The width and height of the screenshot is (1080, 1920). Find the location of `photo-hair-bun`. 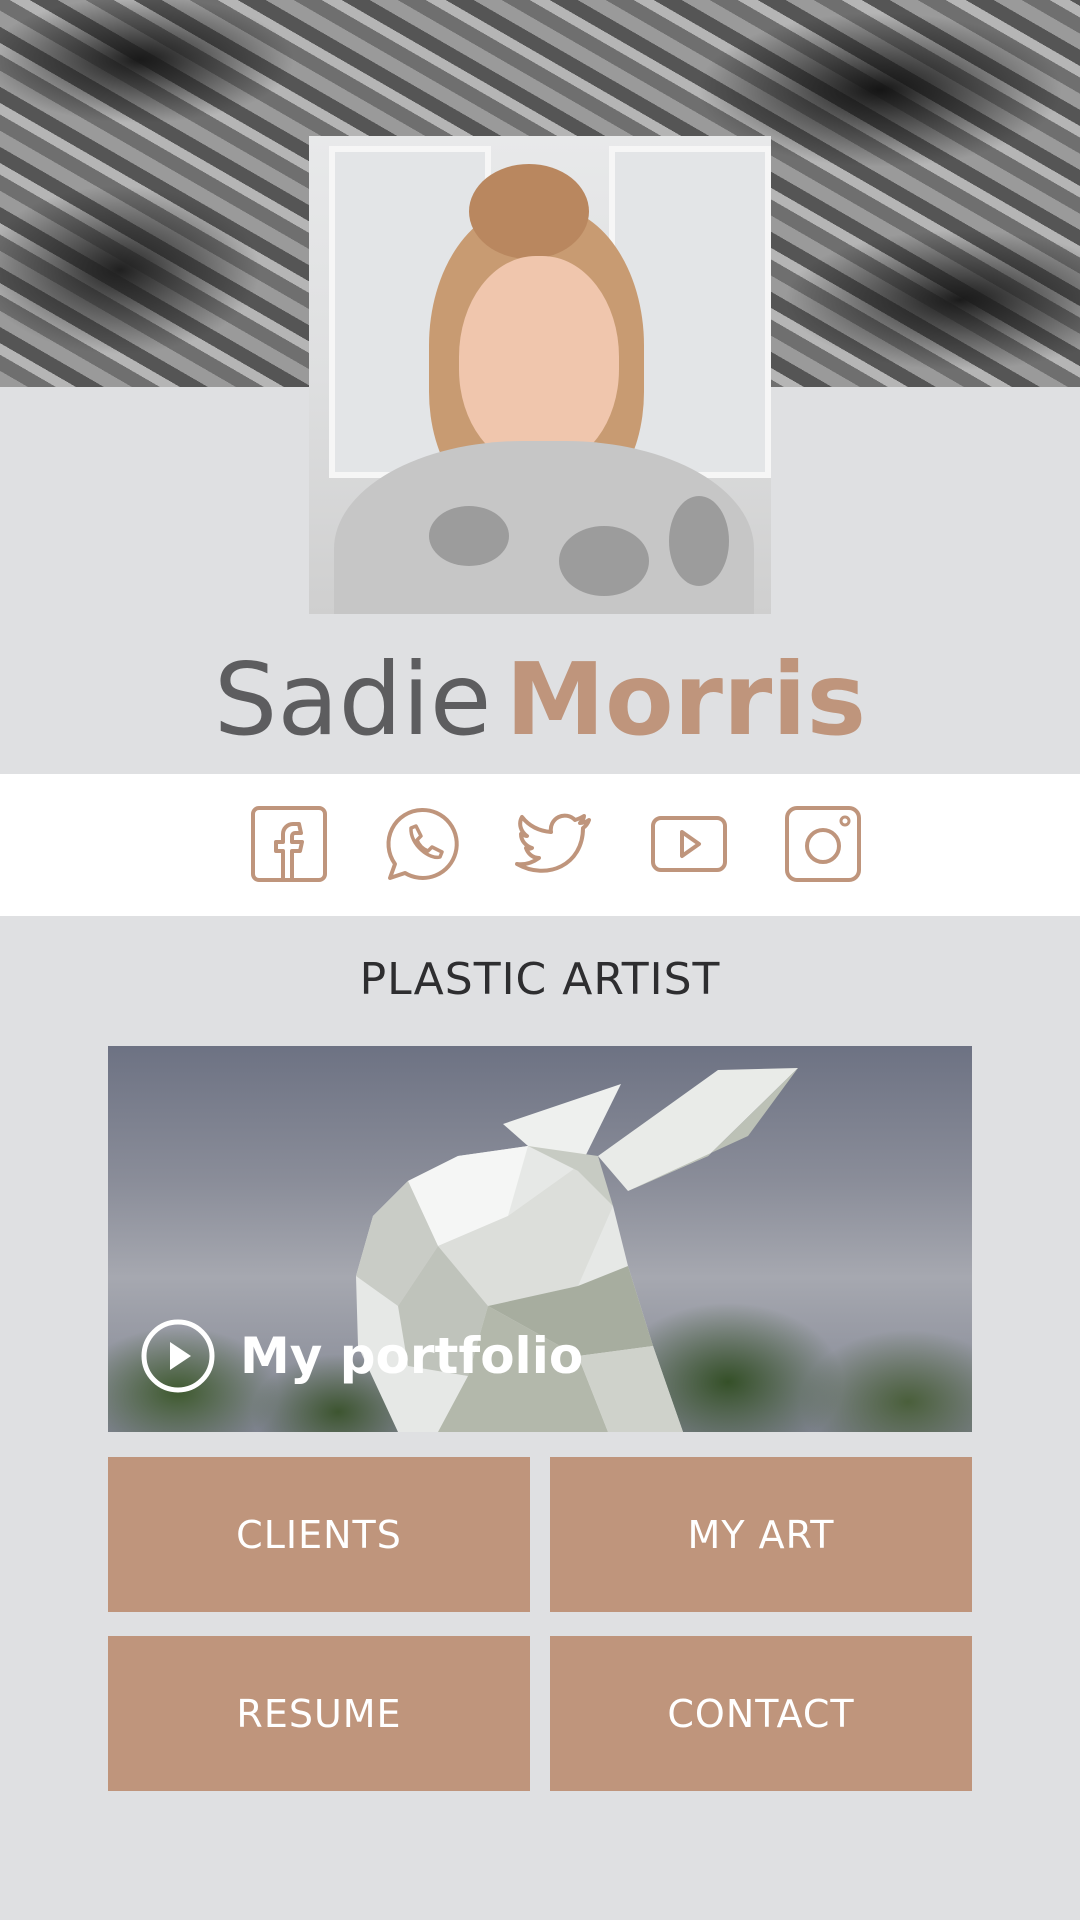

photo-hair-bun is located at coordinates (529, 211).